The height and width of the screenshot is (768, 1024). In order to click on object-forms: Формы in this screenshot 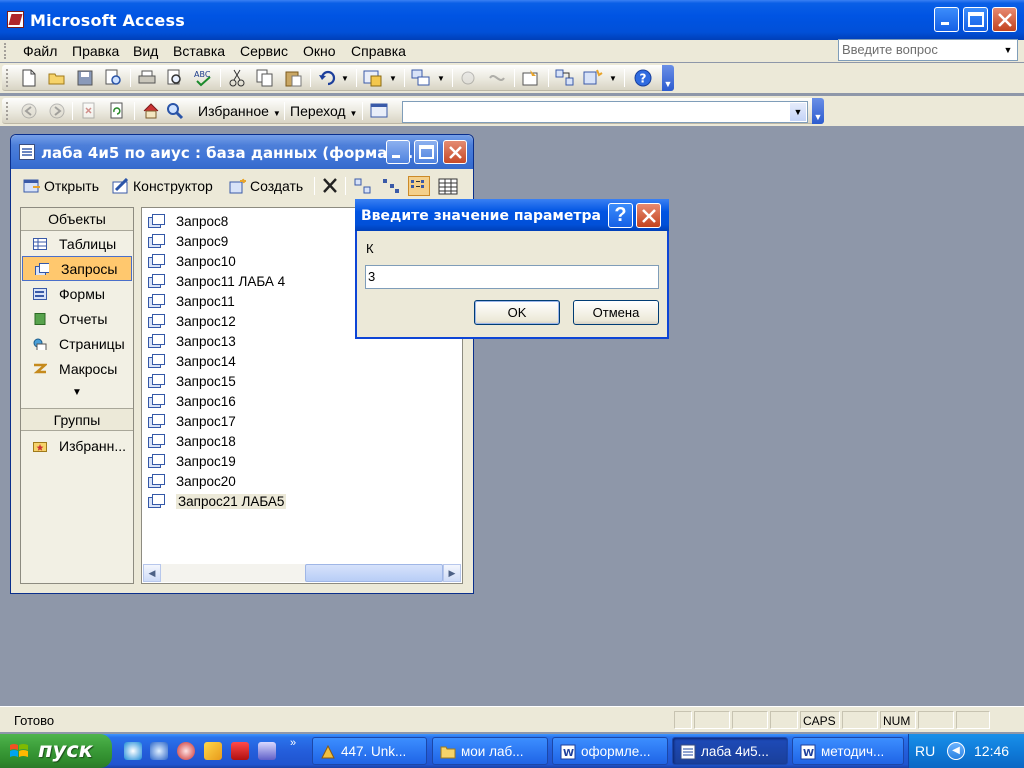, I will do `click(77, 293)`.